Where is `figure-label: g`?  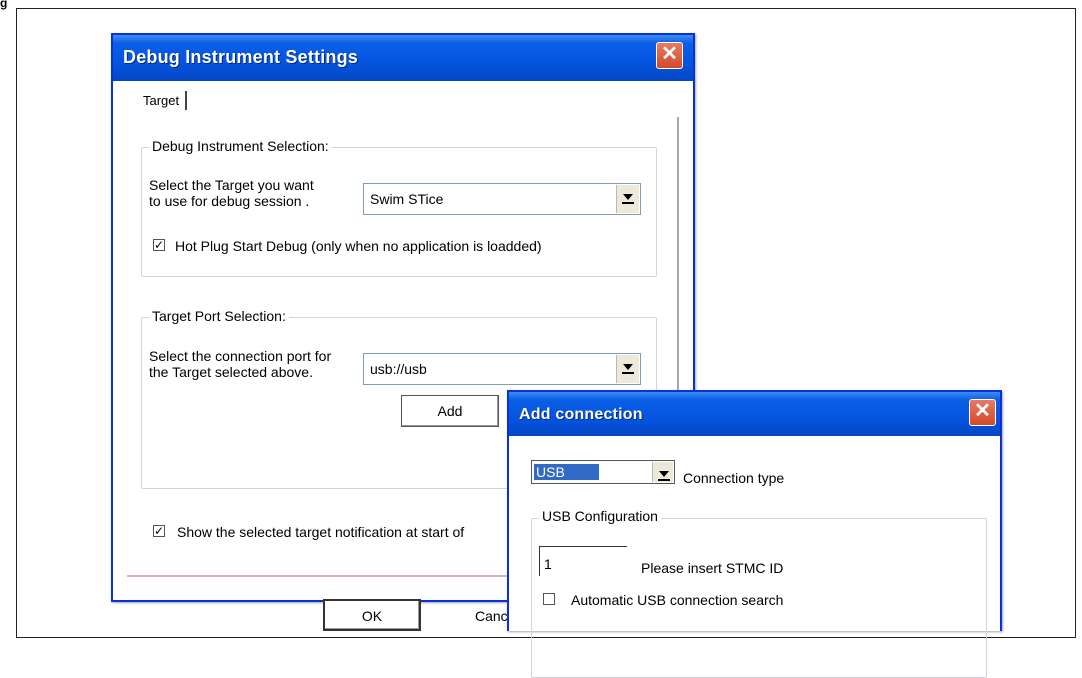 figure-label: g is located at coordinates (4, 5).